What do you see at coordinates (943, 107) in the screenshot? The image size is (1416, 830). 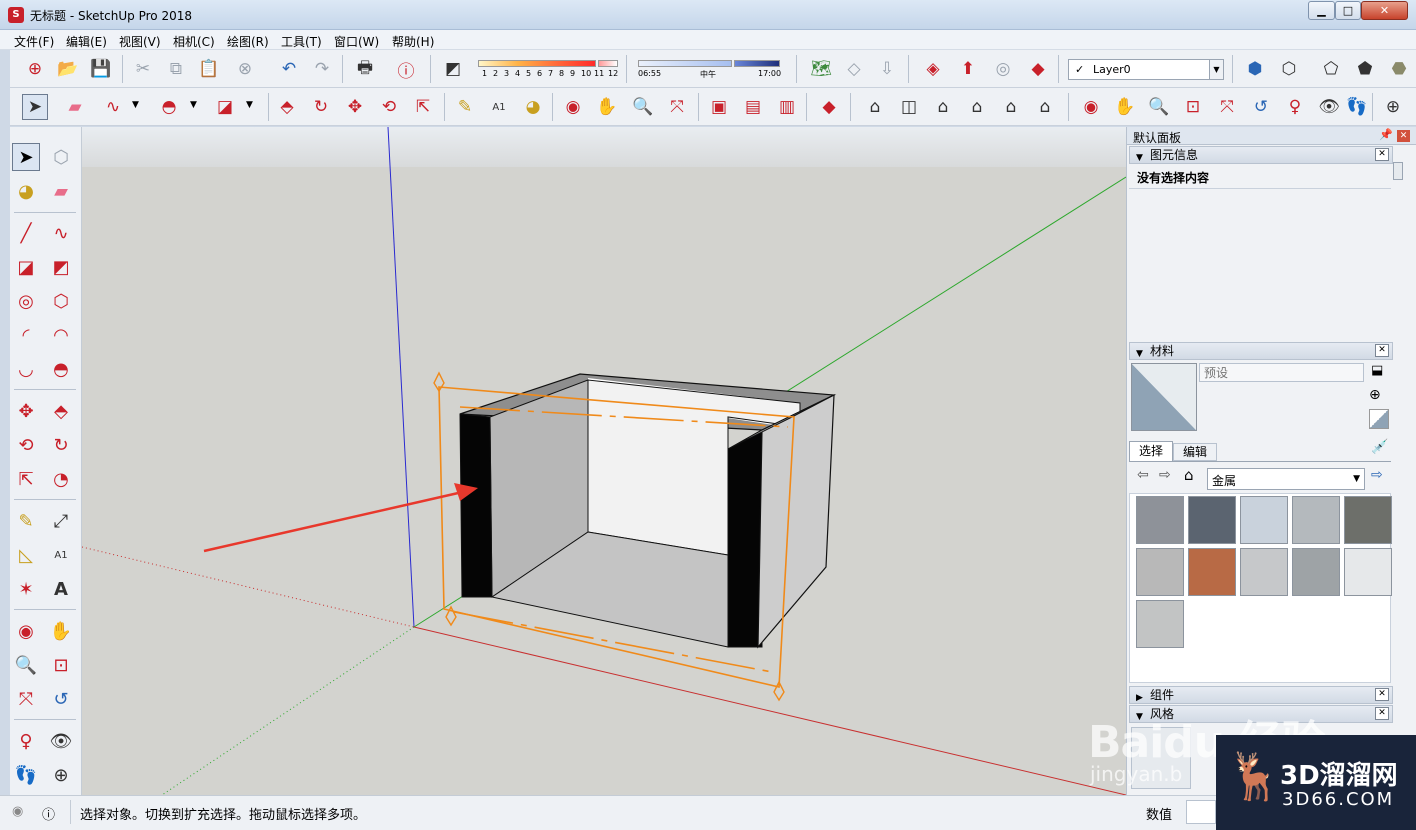 I see `front-view-house-icon: ⌂` at bounding box center [943, 107].